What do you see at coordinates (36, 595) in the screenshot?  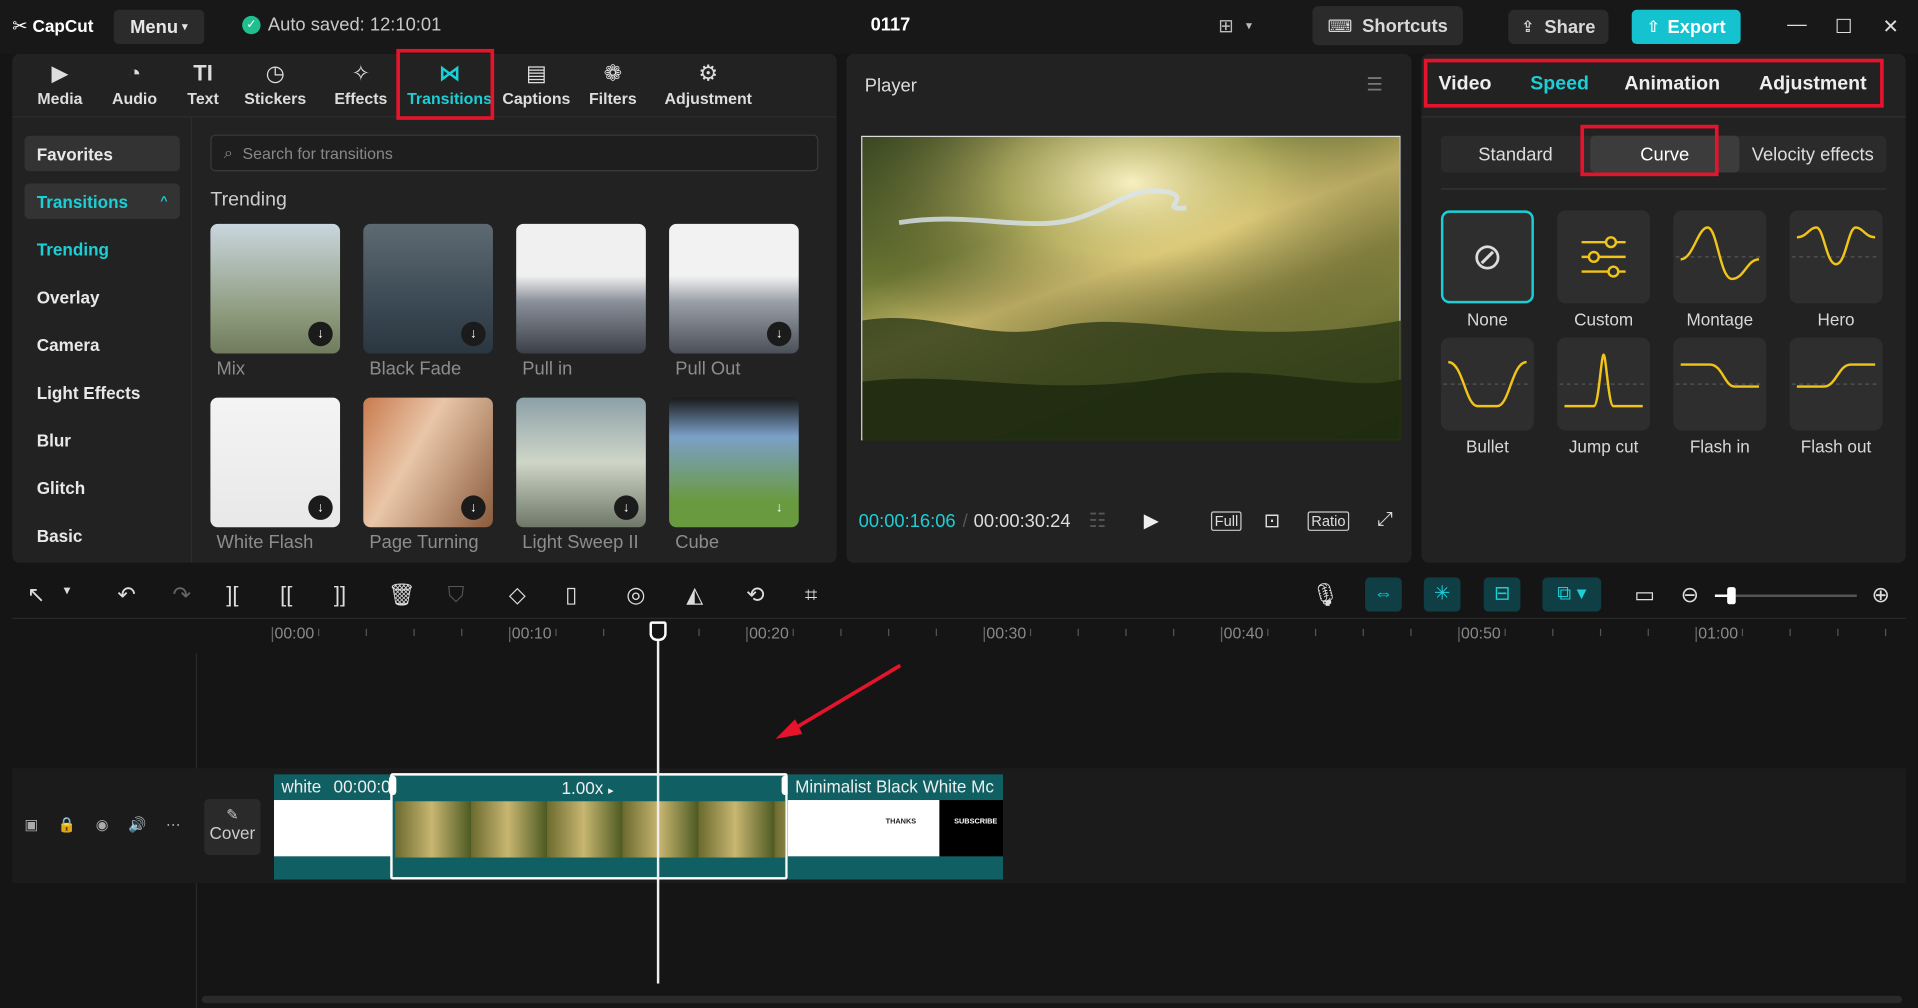 I see `cursor-icon: ↖` at bounding box center [36, 595].